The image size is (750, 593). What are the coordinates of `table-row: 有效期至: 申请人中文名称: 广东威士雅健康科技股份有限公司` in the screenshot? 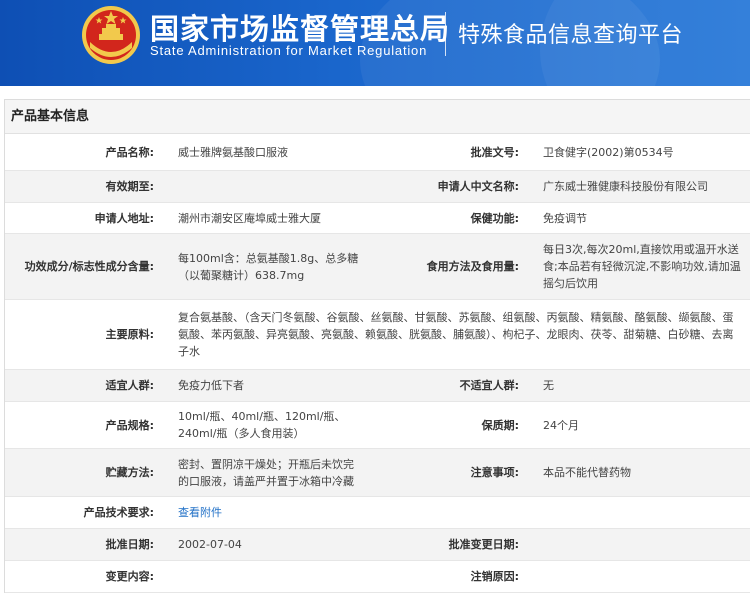 It's located at (377, 187).